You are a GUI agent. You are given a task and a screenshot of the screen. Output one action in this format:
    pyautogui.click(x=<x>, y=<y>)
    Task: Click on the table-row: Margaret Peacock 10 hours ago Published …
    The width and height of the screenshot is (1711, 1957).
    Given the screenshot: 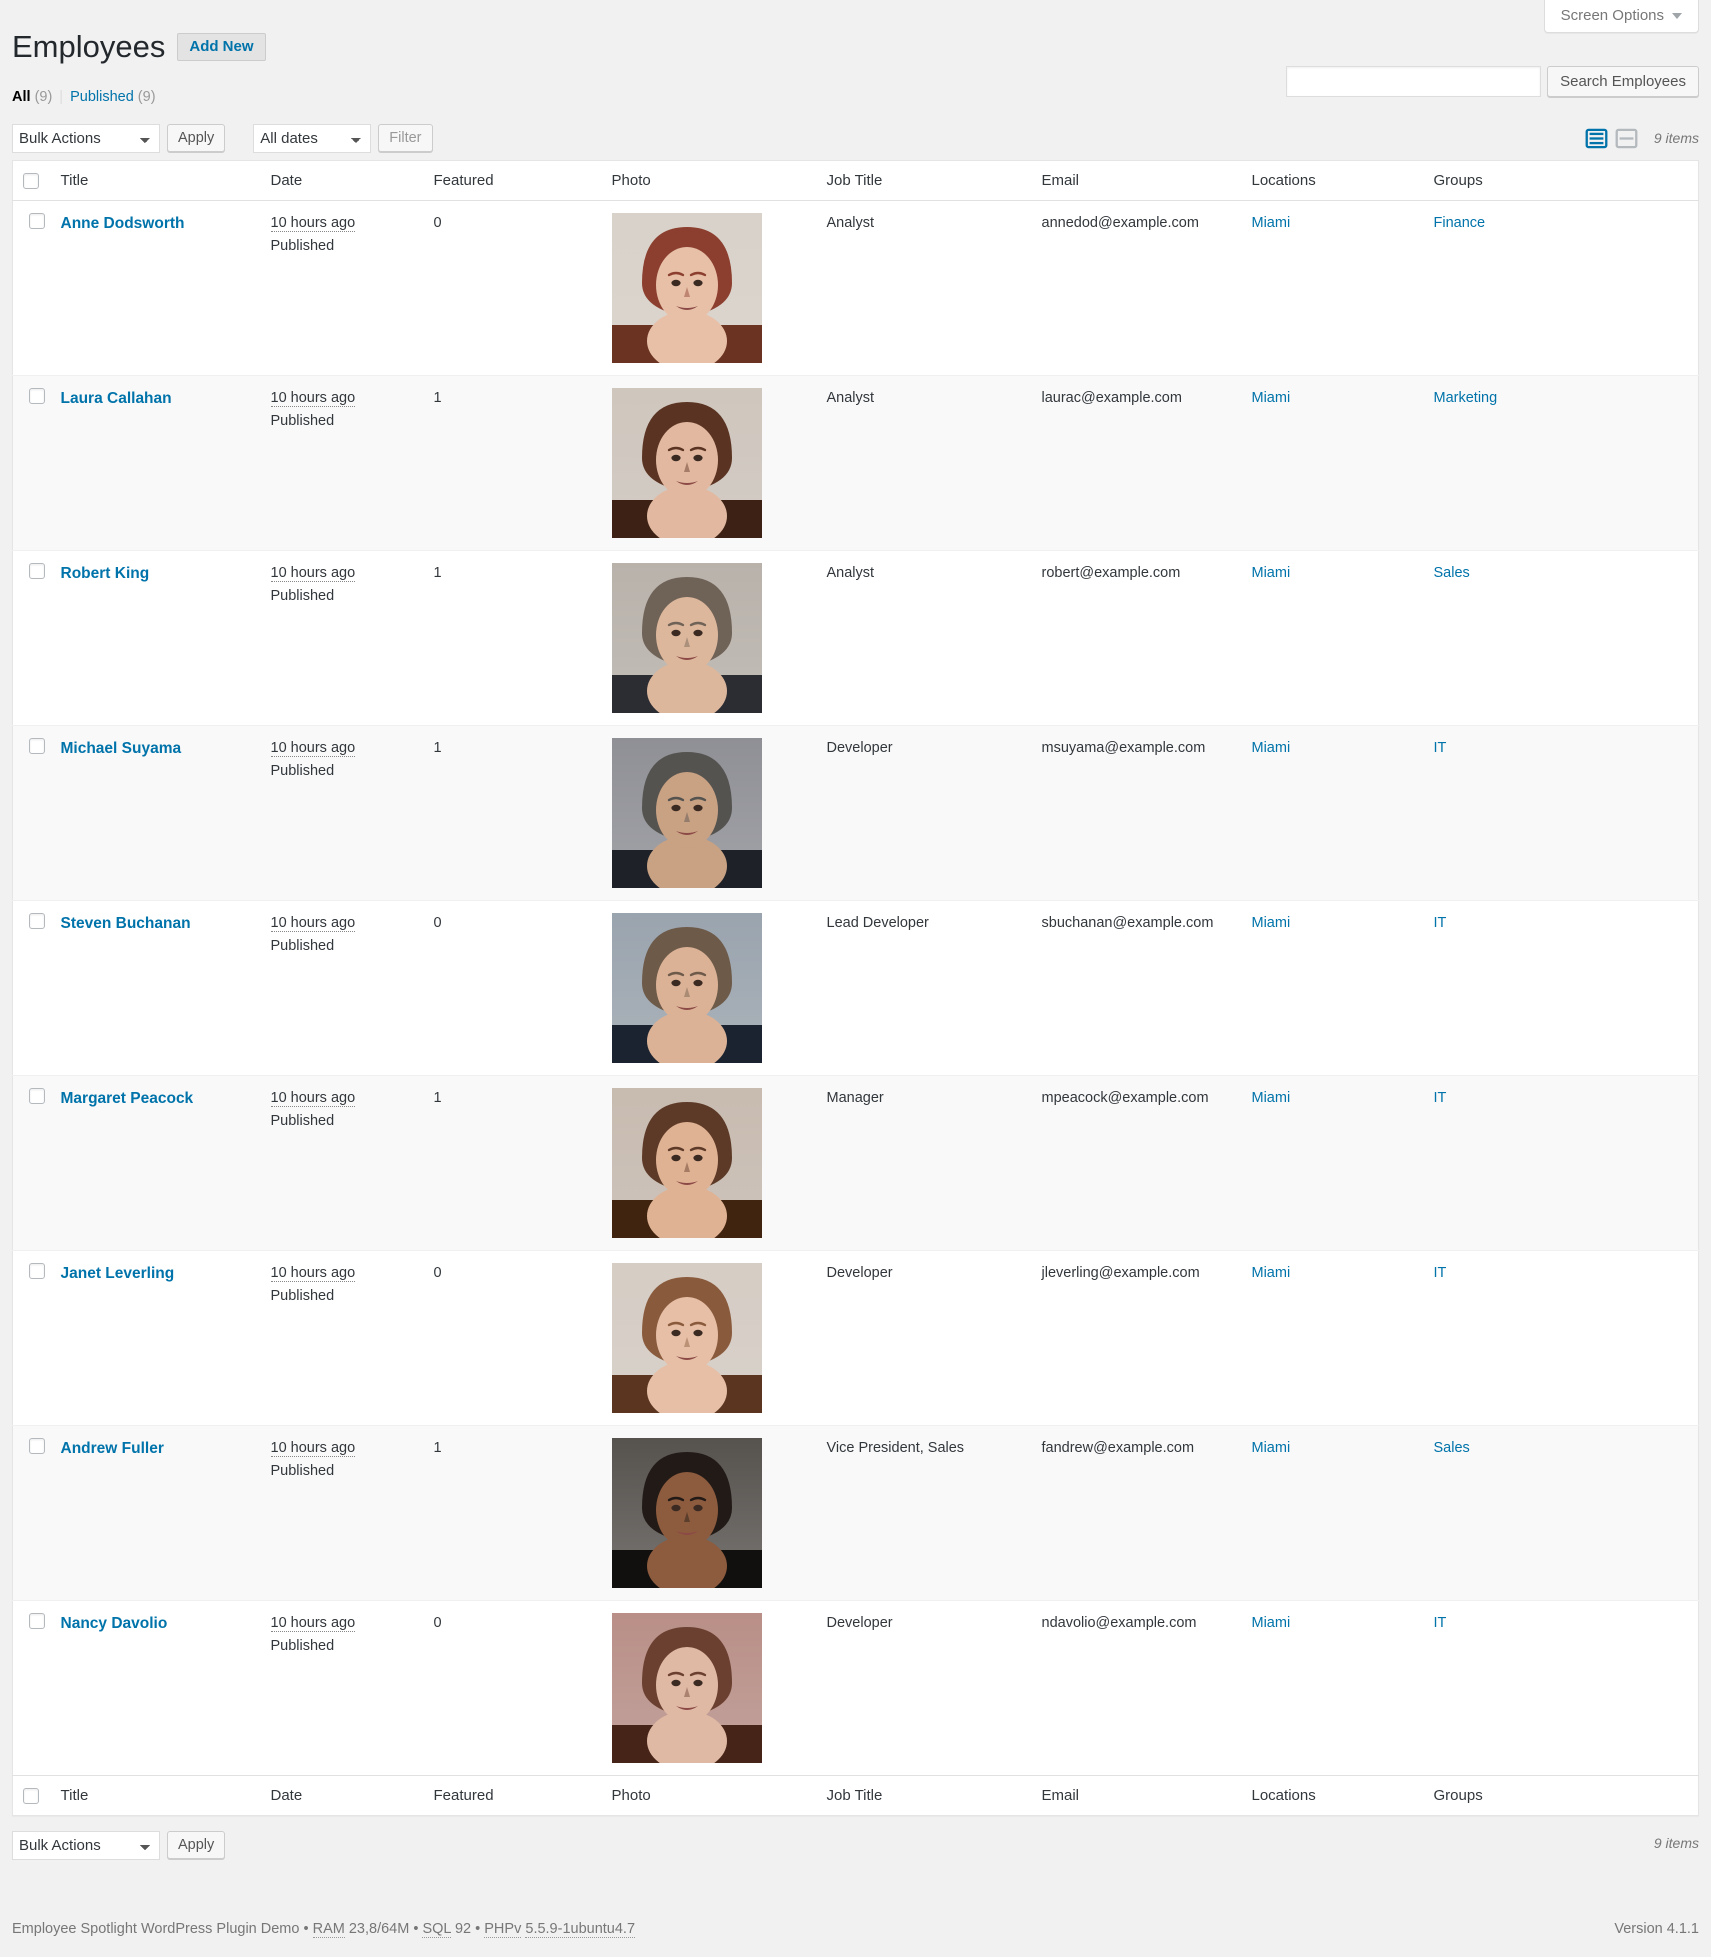 What is the action you would take?
    pyautogui.click(x=855, y=1163)
    